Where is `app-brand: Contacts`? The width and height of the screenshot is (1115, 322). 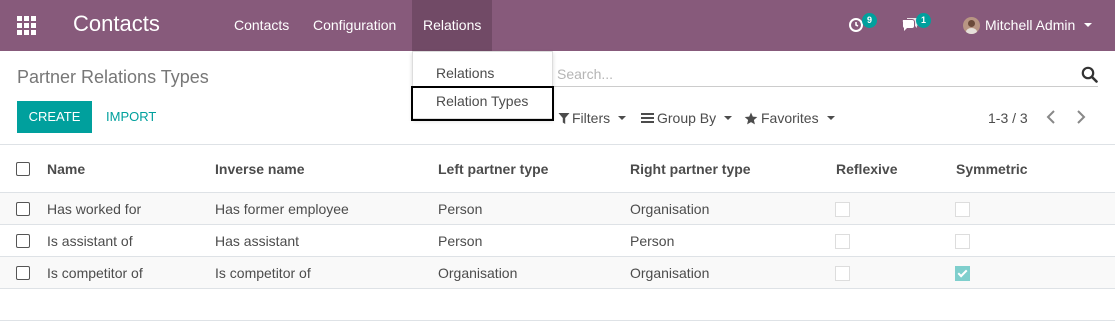 app-brand: Contacts is located at coordinates (116, 24).